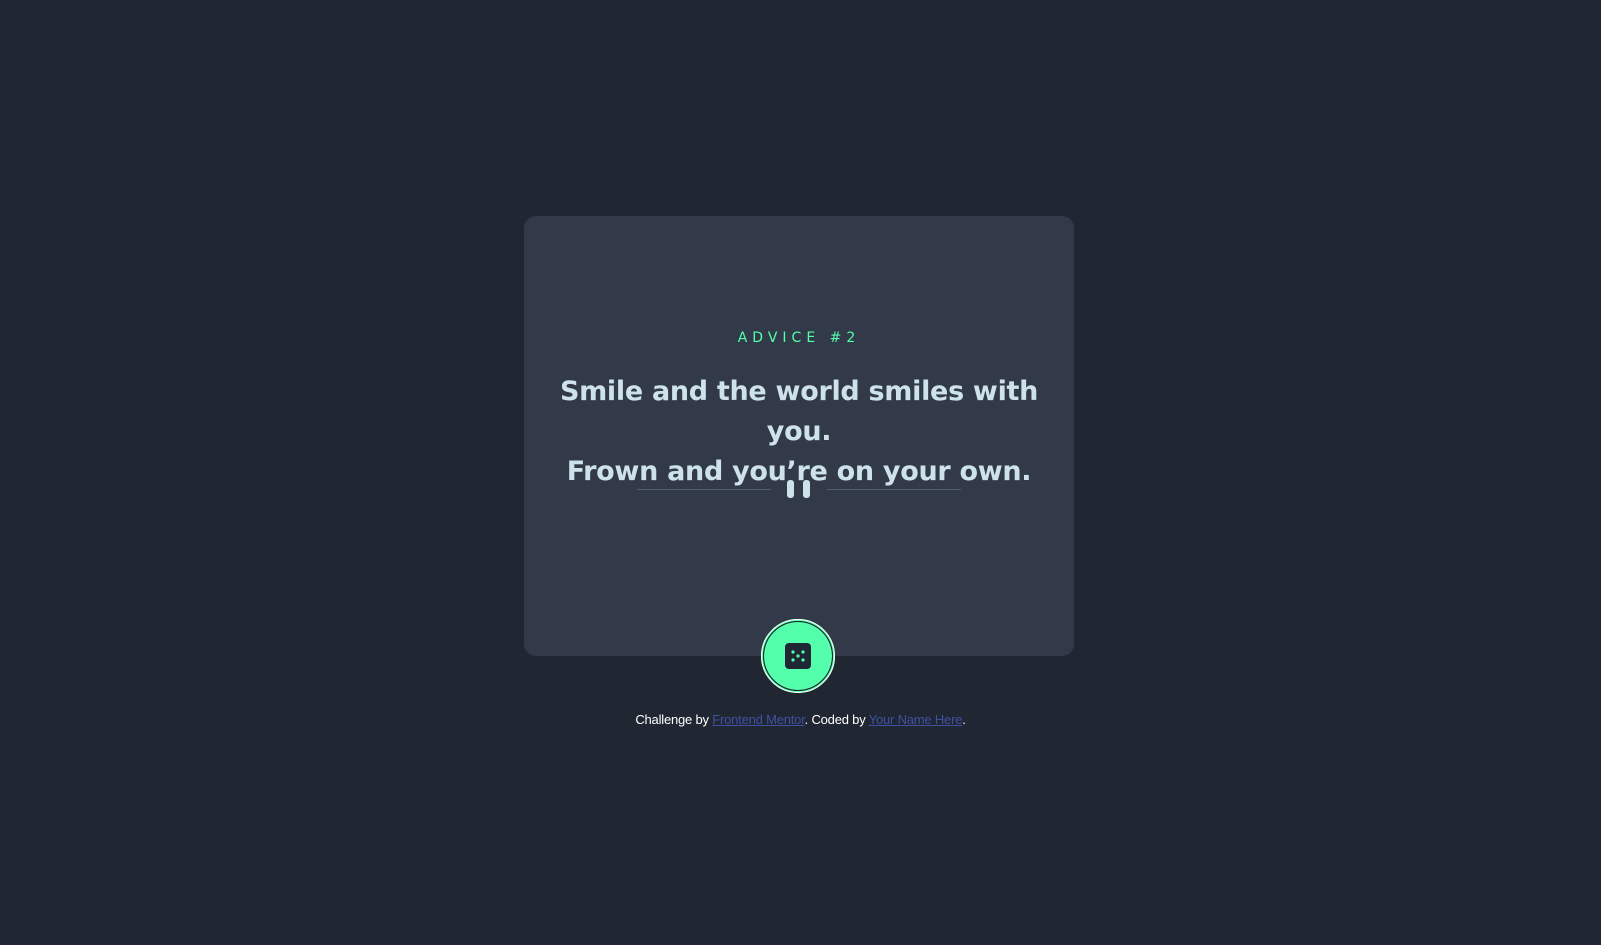 This screenshot has width=1601, height=945. What do you see at coordinates (799, 338) in the screenshot?
I see `advice-id-label: ADVICE #2` at bounding box center [799, 338].